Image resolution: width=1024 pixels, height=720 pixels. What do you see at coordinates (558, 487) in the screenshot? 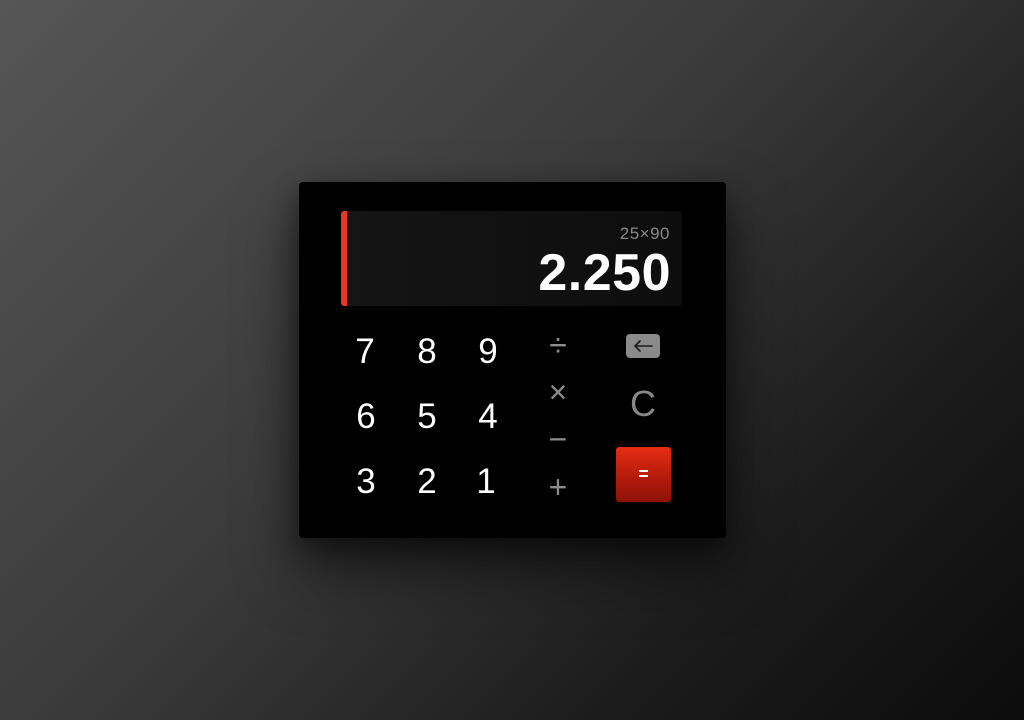
I see `add-button: +` at bounding box center [558, 487].